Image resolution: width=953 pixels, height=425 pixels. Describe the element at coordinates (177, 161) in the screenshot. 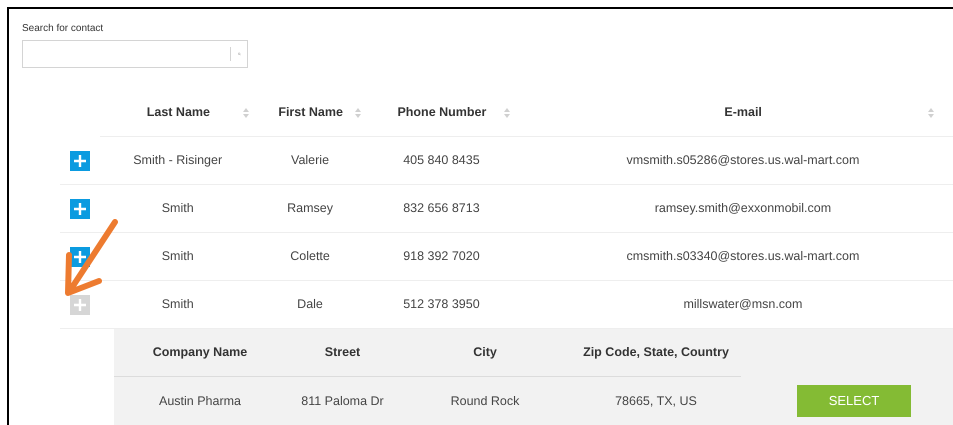

I see `table-cell-text: Smith - Risinger` at that location.